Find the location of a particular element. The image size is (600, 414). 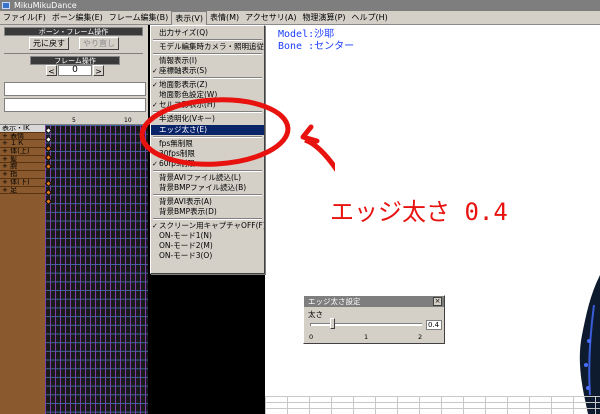

menu-item-axis-display: ✓ 座標軸表示(S) is located at coordinates (207, 71).